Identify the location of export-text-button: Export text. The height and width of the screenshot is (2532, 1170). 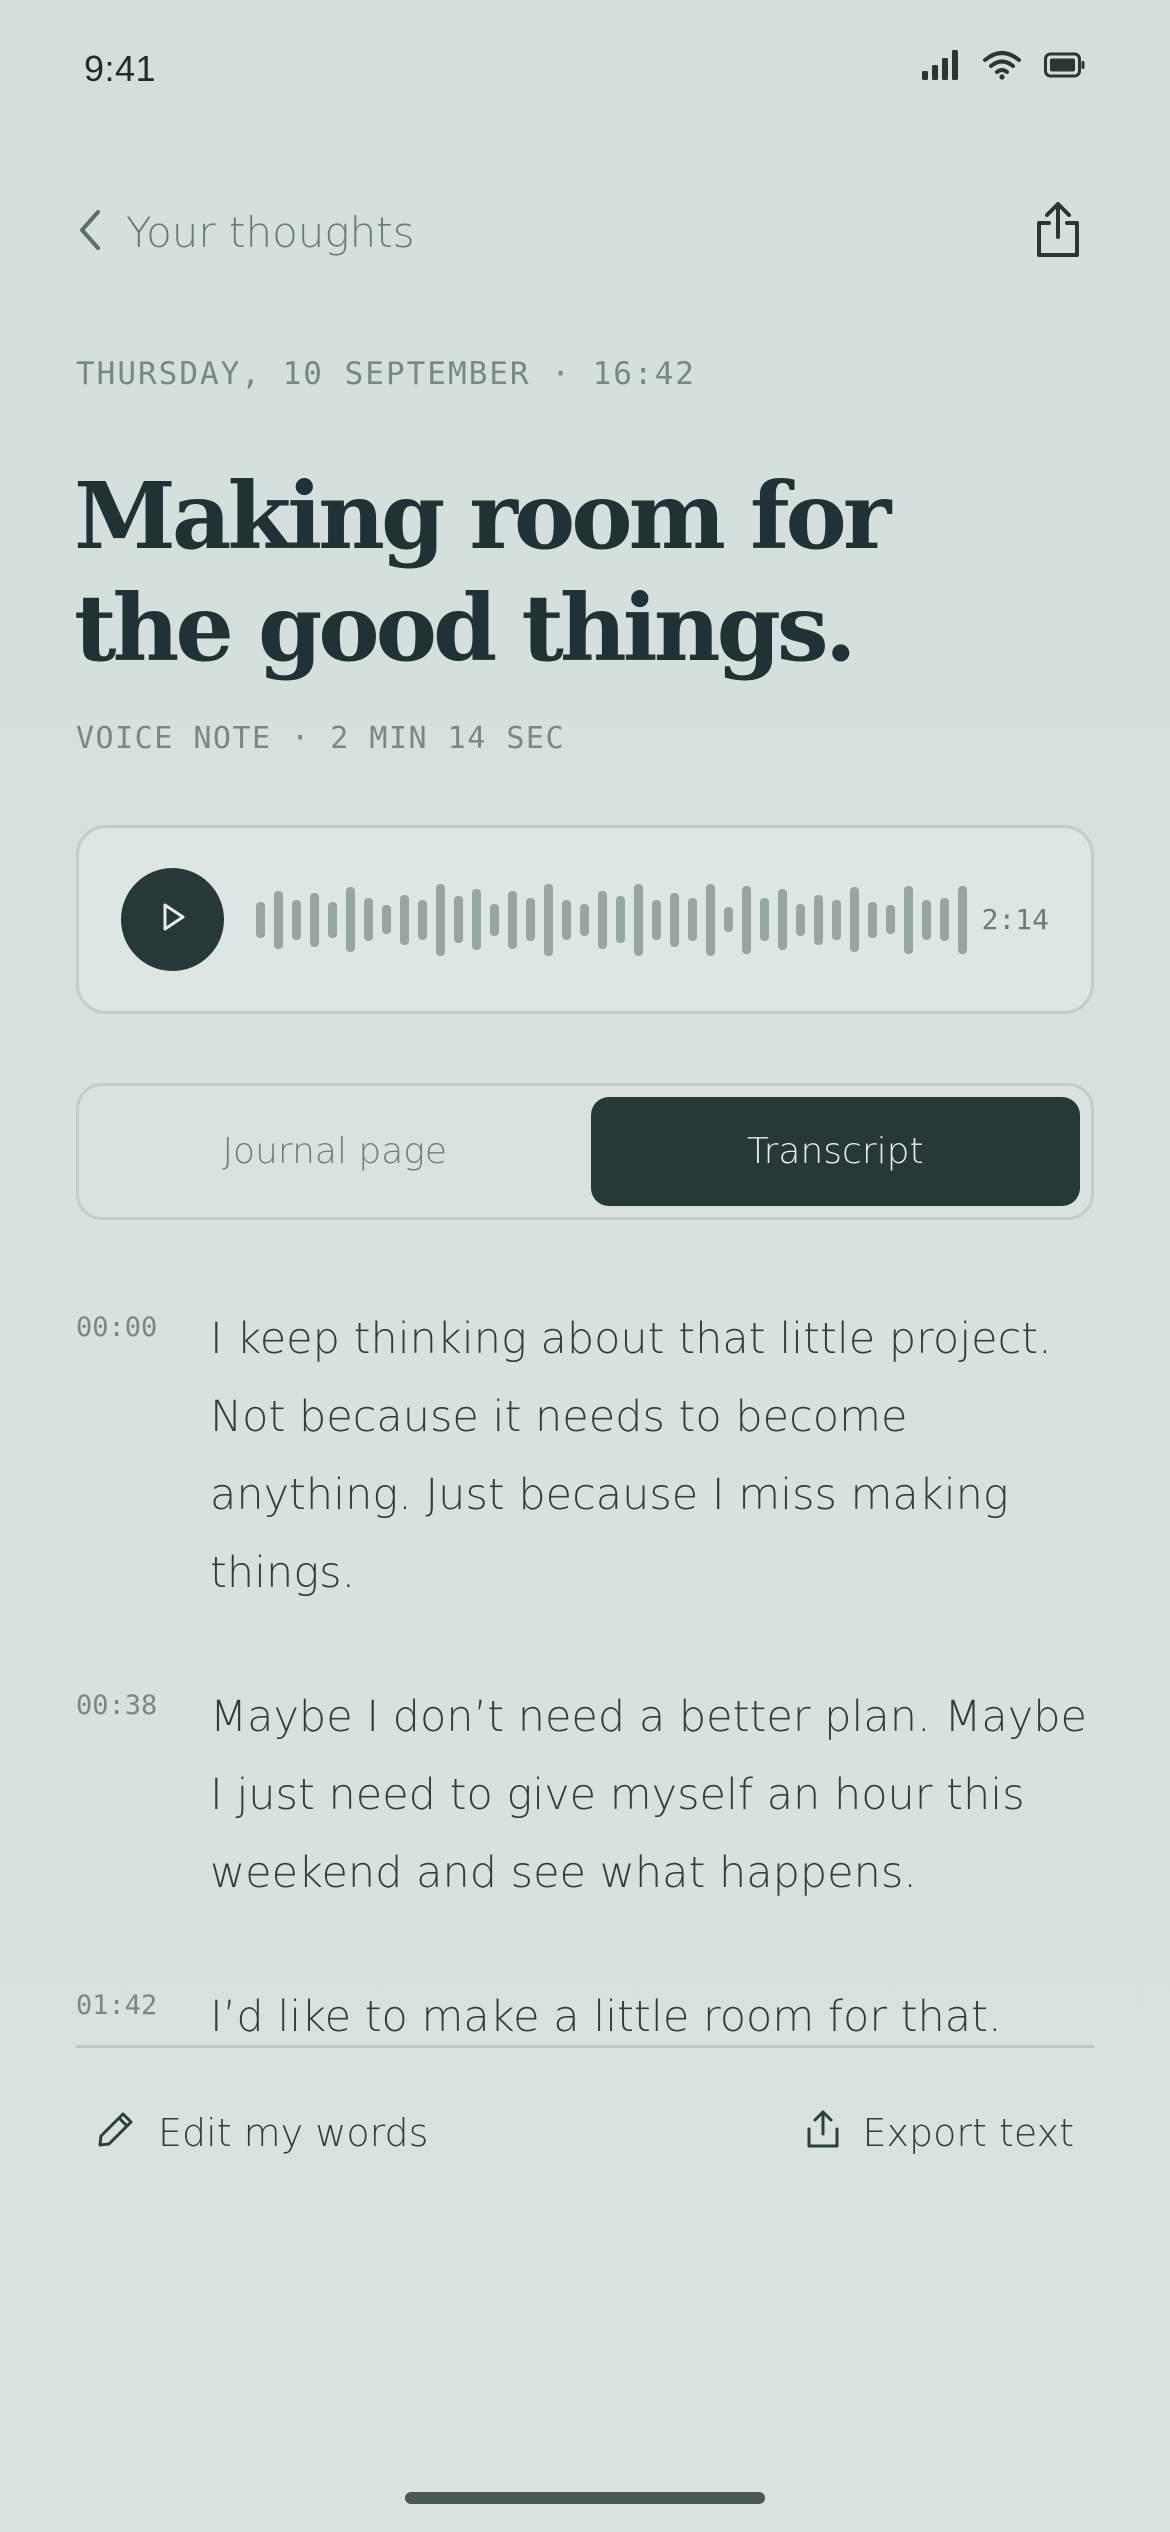
(939, 2133).